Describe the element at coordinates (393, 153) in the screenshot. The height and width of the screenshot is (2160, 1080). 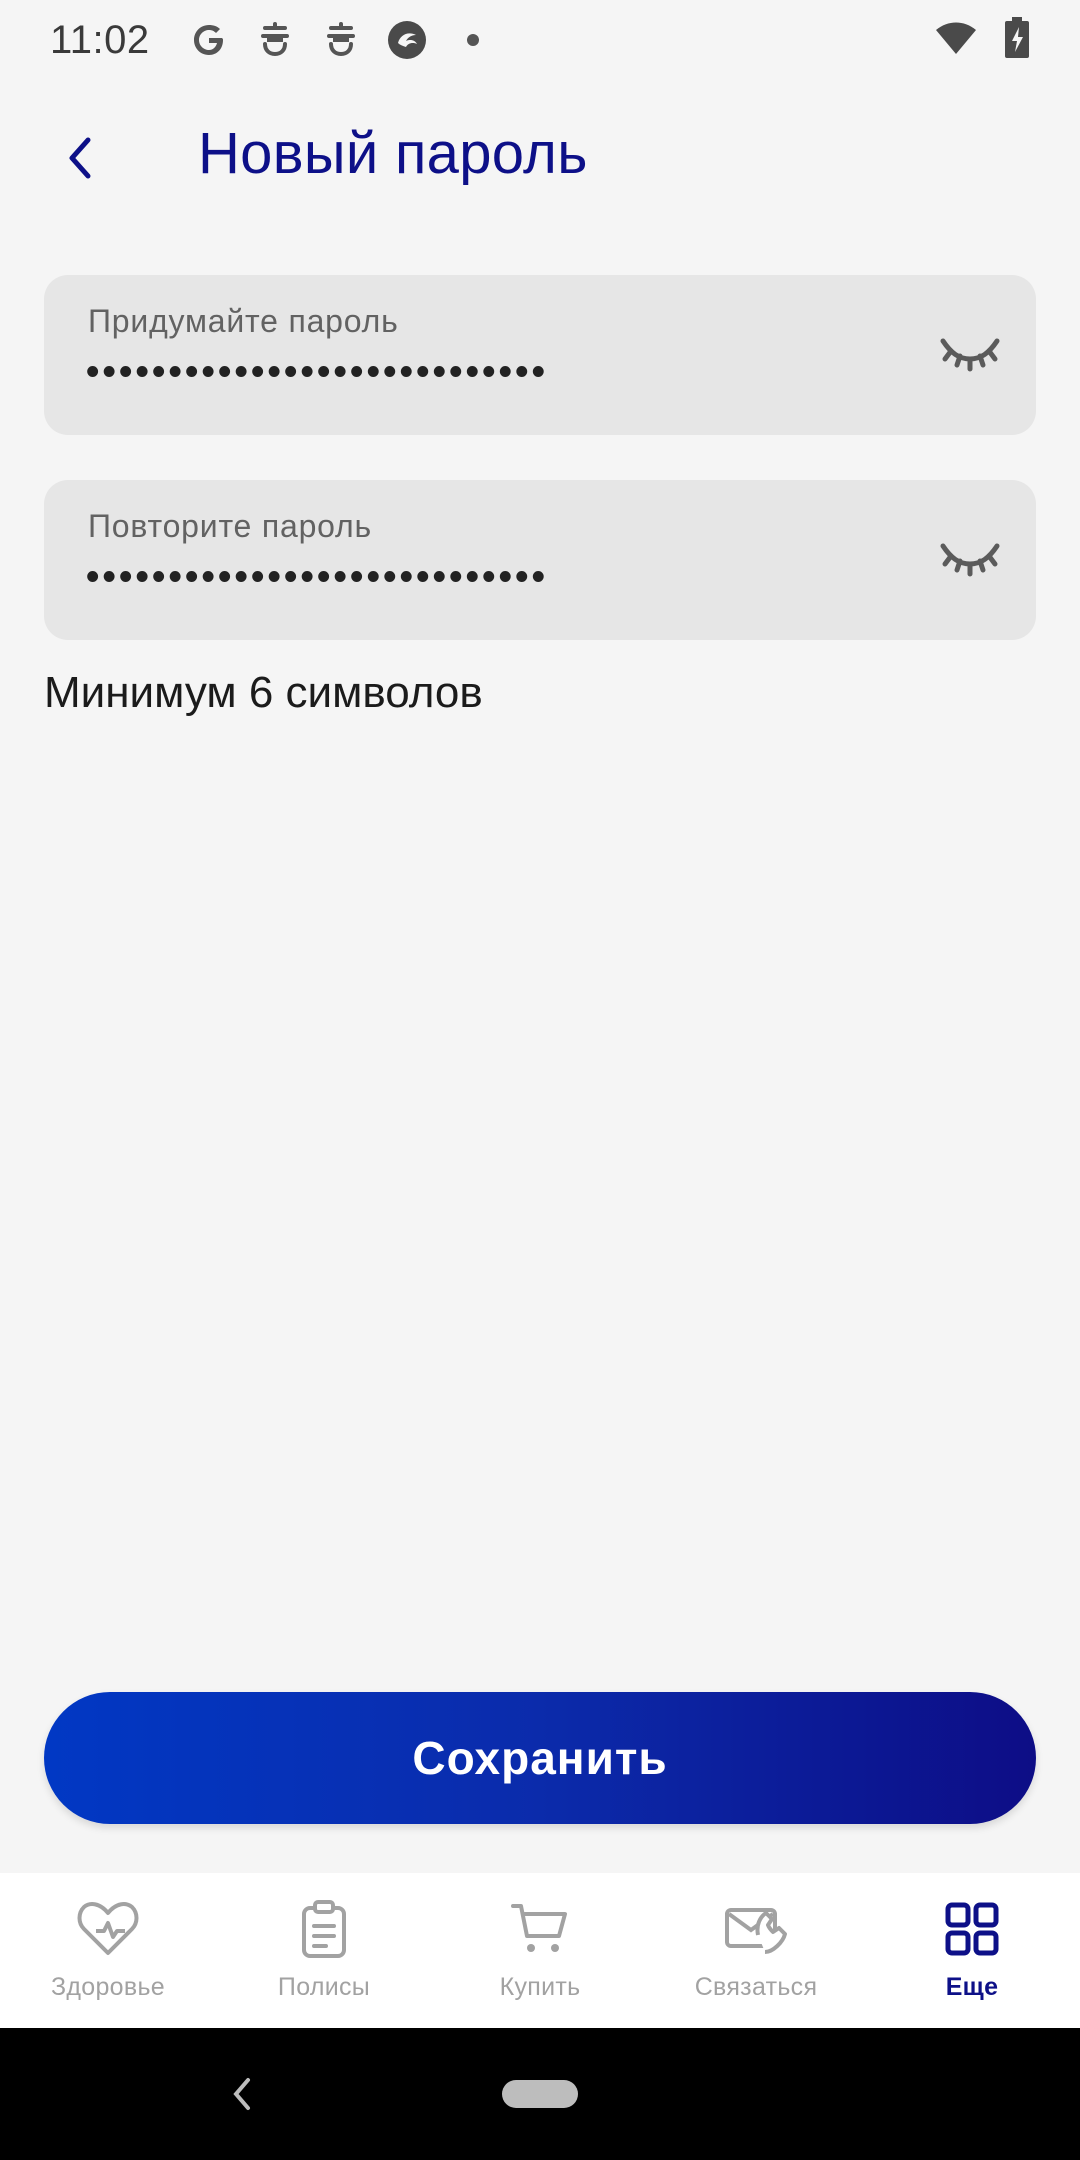
I see `page-title: Новый пароль` at that location.